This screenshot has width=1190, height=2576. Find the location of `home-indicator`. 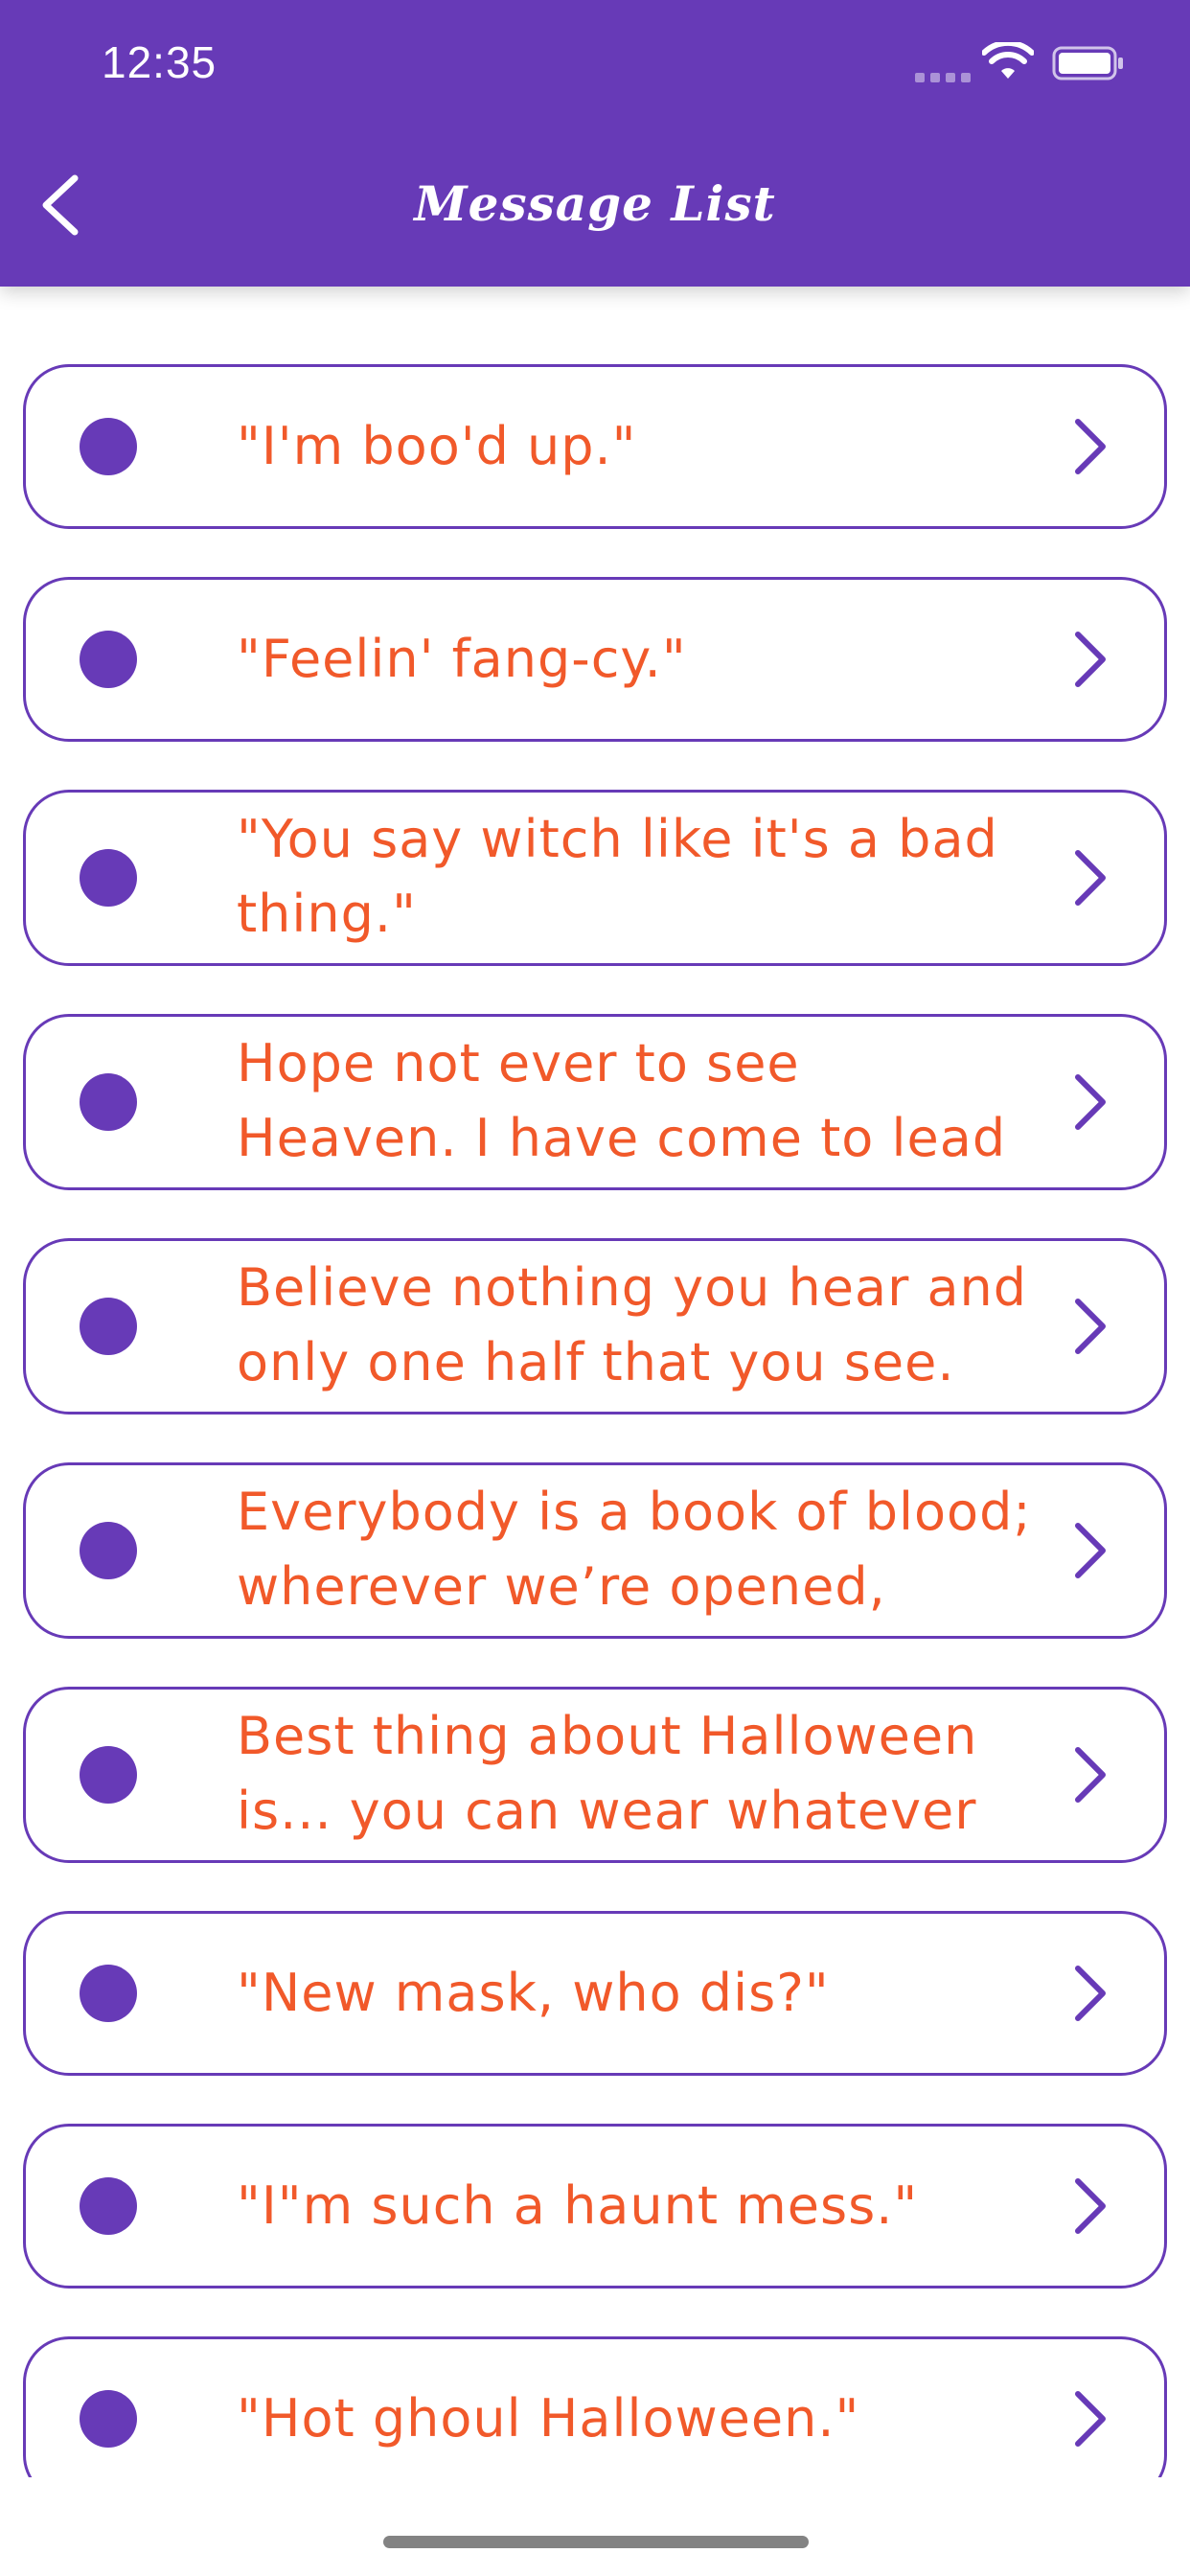

home-indicator is located at coordinates (596, 2542).